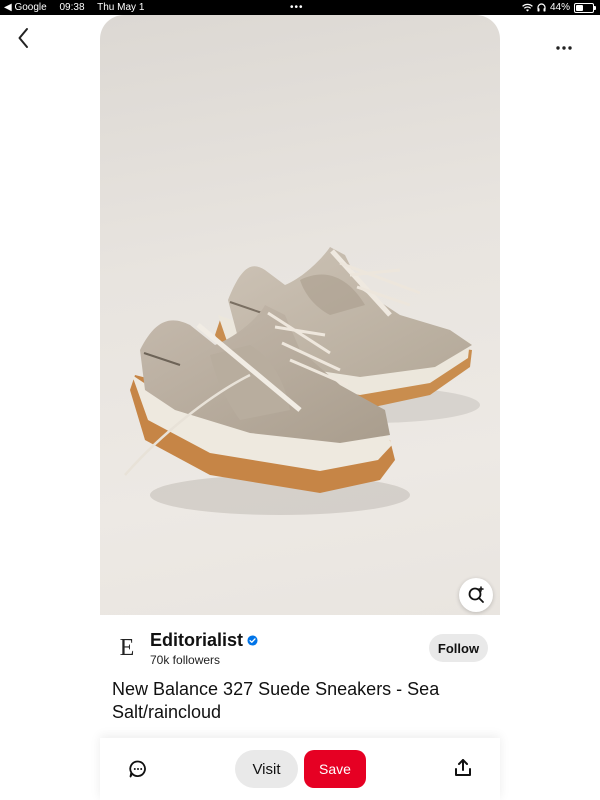 The height and width of the screenshot is (800, 600). I want to click on status-bar: ◀ Google 09:38 Thu May 1 ••• 44%, so click(300, 7).